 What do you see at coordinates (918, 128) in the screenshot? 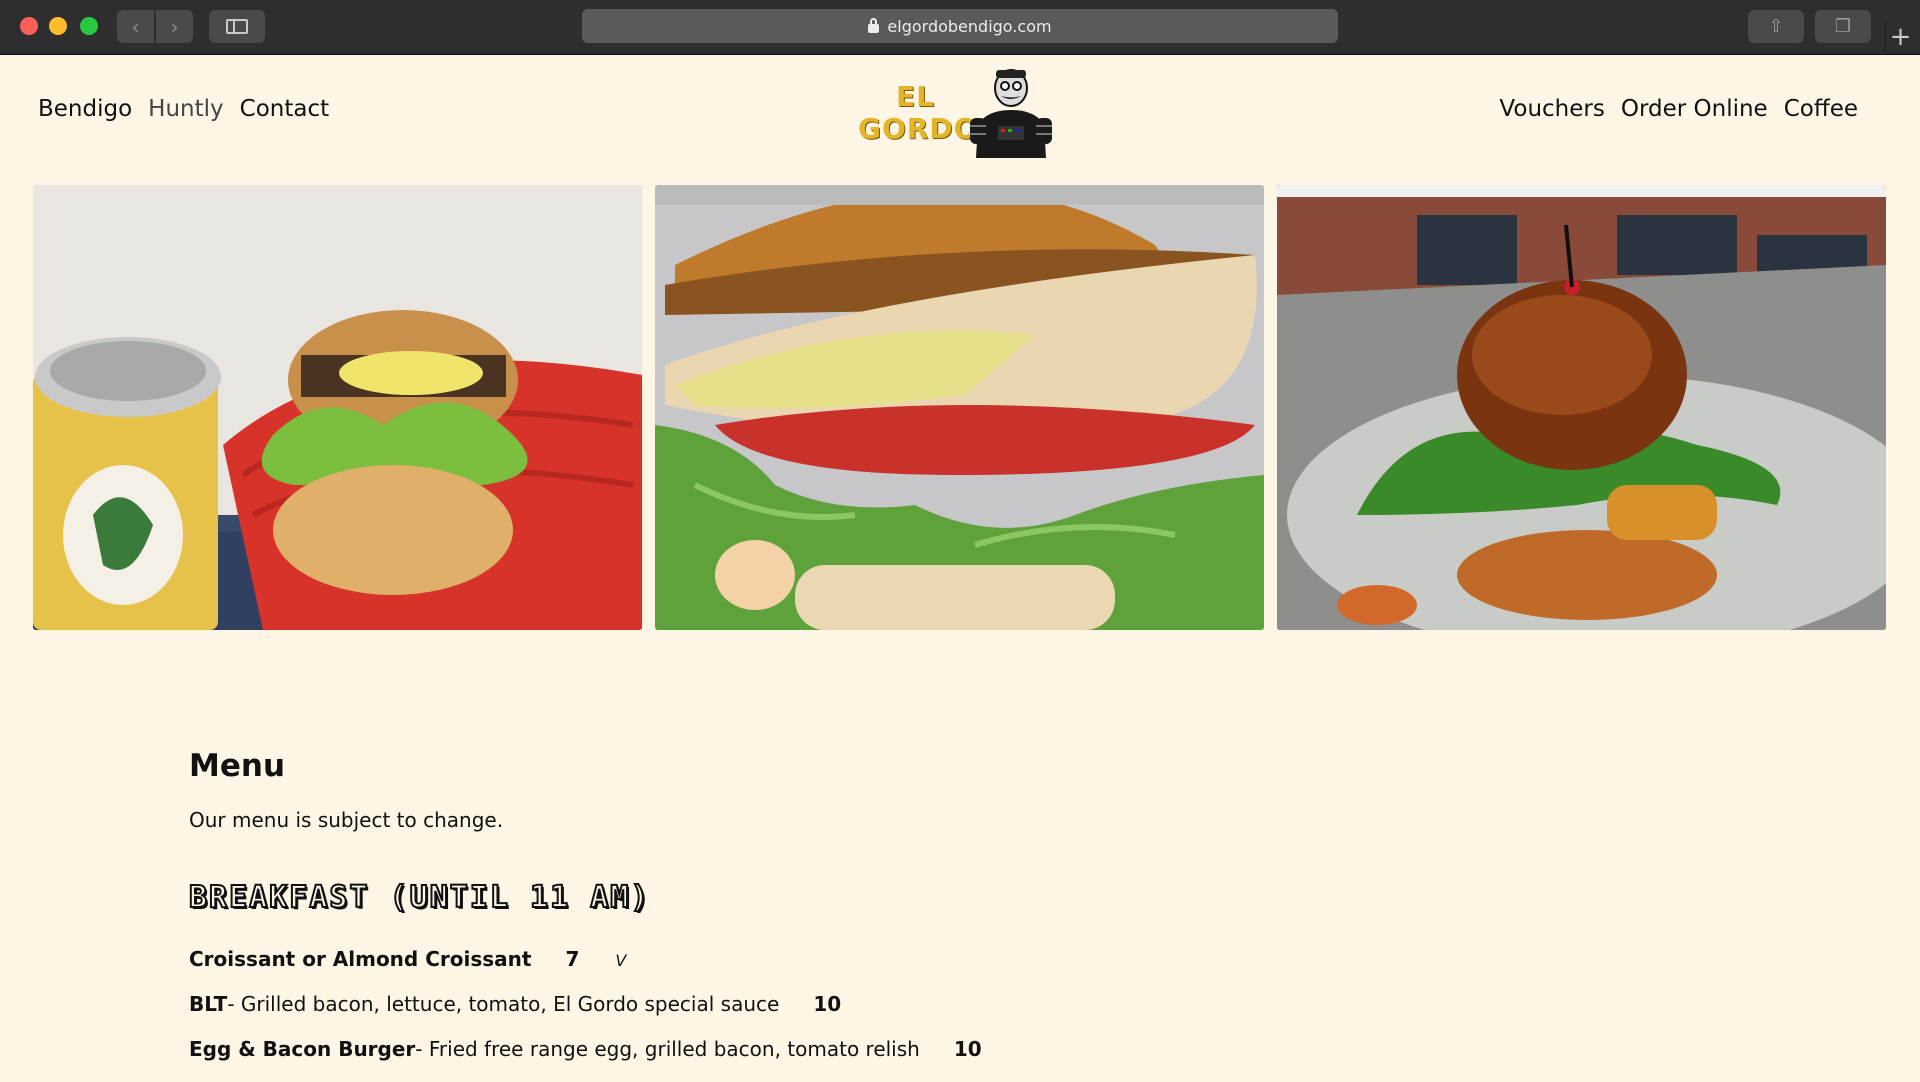
I see `logo-text-line2: GORDO` at bounding box center [918, 128].